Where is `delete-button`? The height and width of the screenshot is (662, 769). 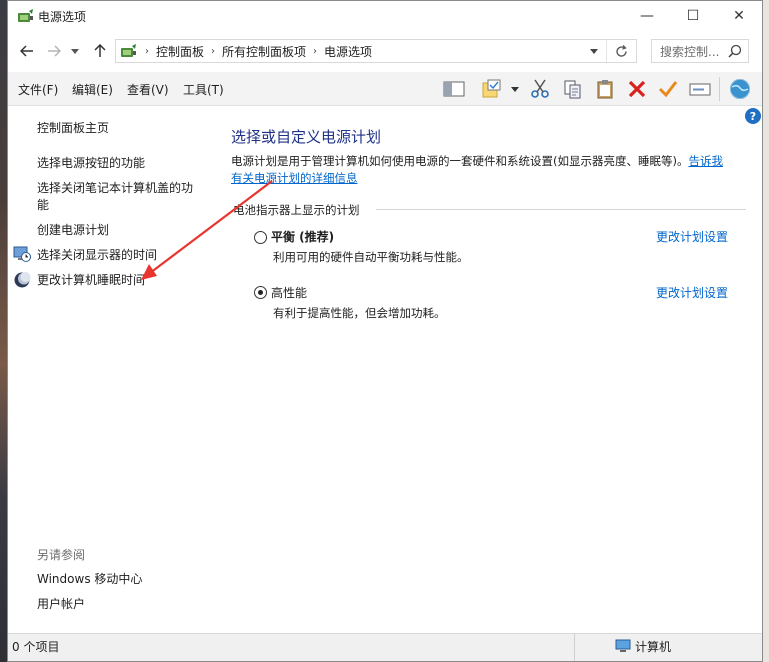 delete-button is located at coordinates (637, 89).